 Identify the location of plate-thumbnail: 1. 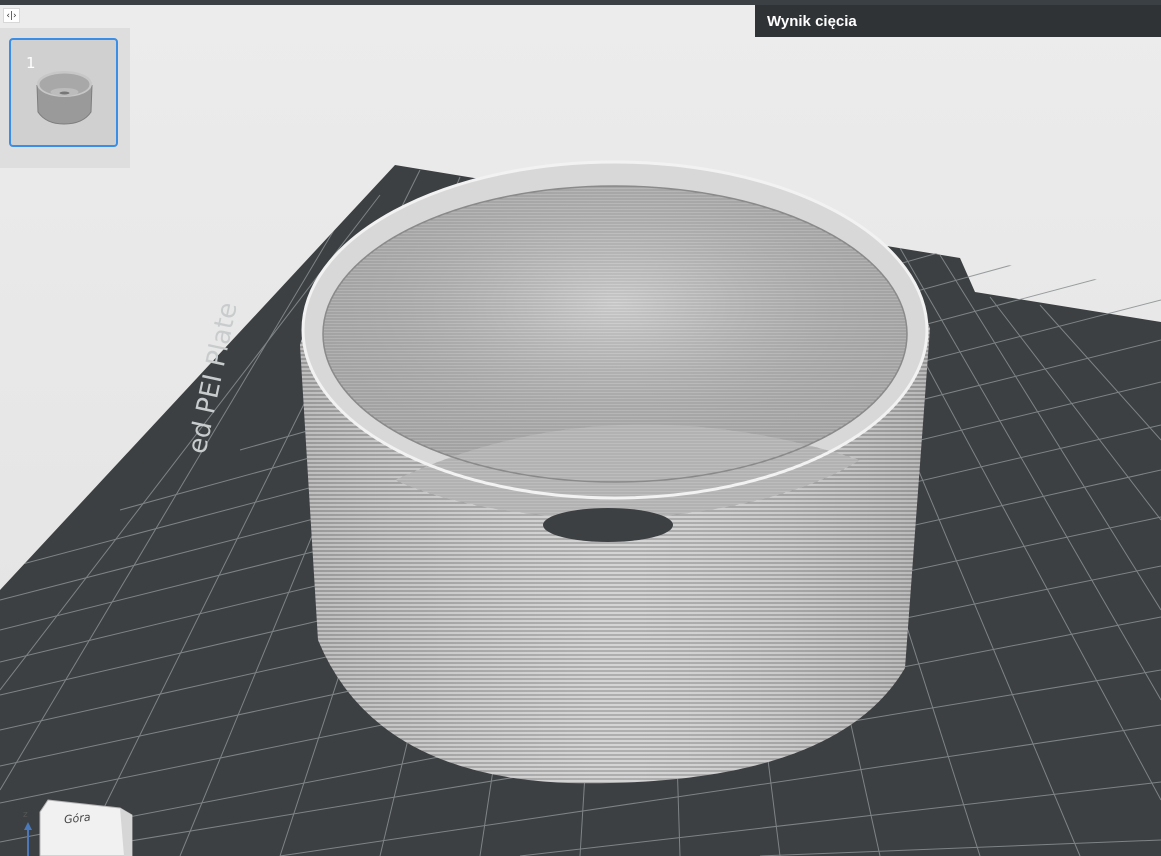
(63, 92).